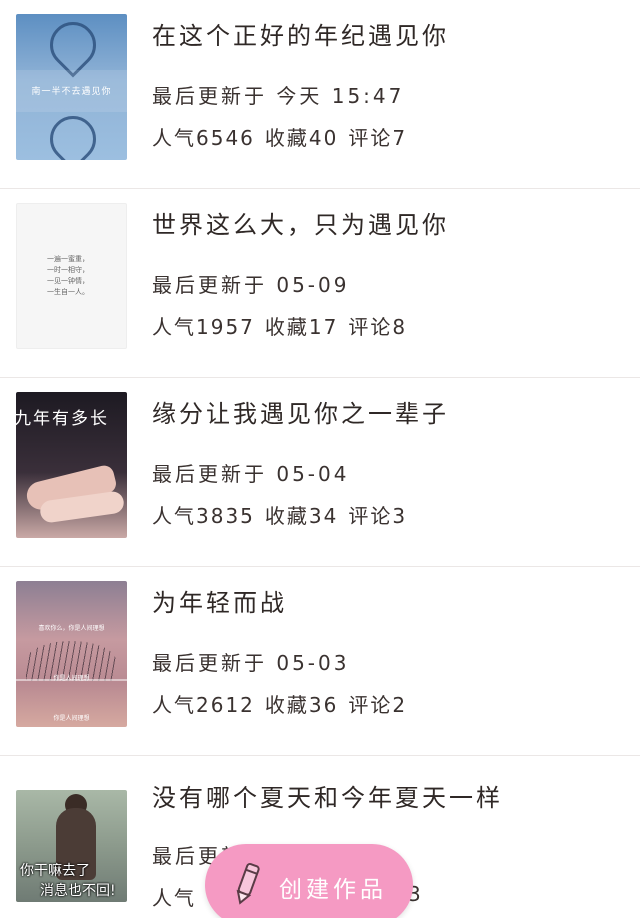 Image resolution: width=640 pixels, height=918 pixels. I want to click on comments-count: 评论7, so click(378, 138).